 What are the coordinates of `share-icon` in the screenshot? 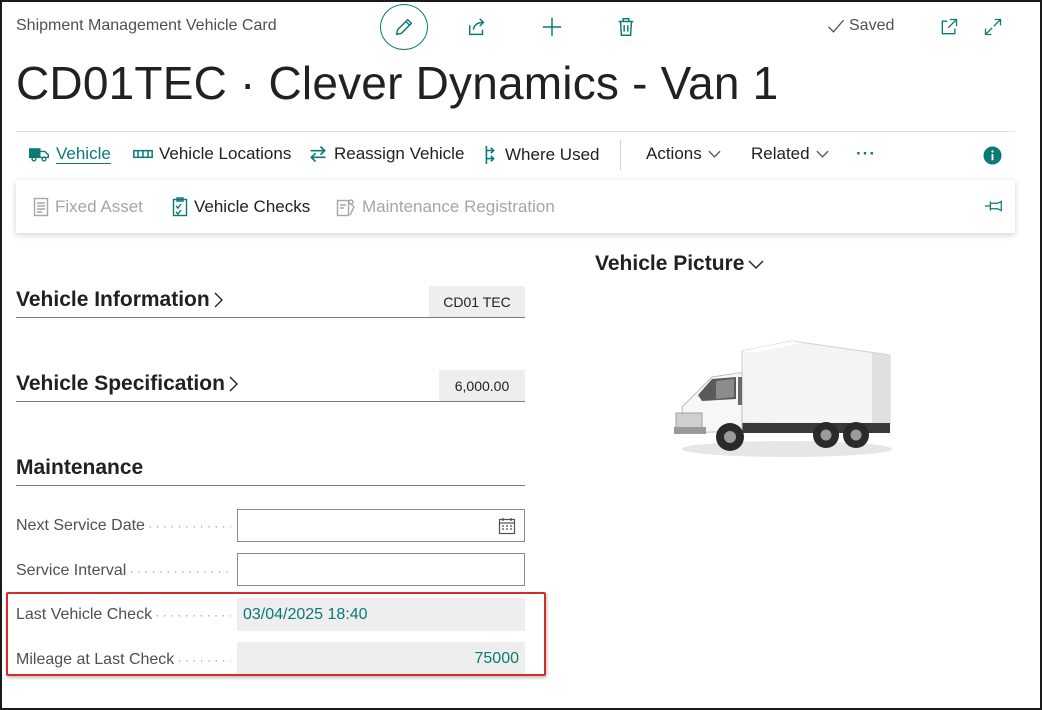 It's located at (476, 27).